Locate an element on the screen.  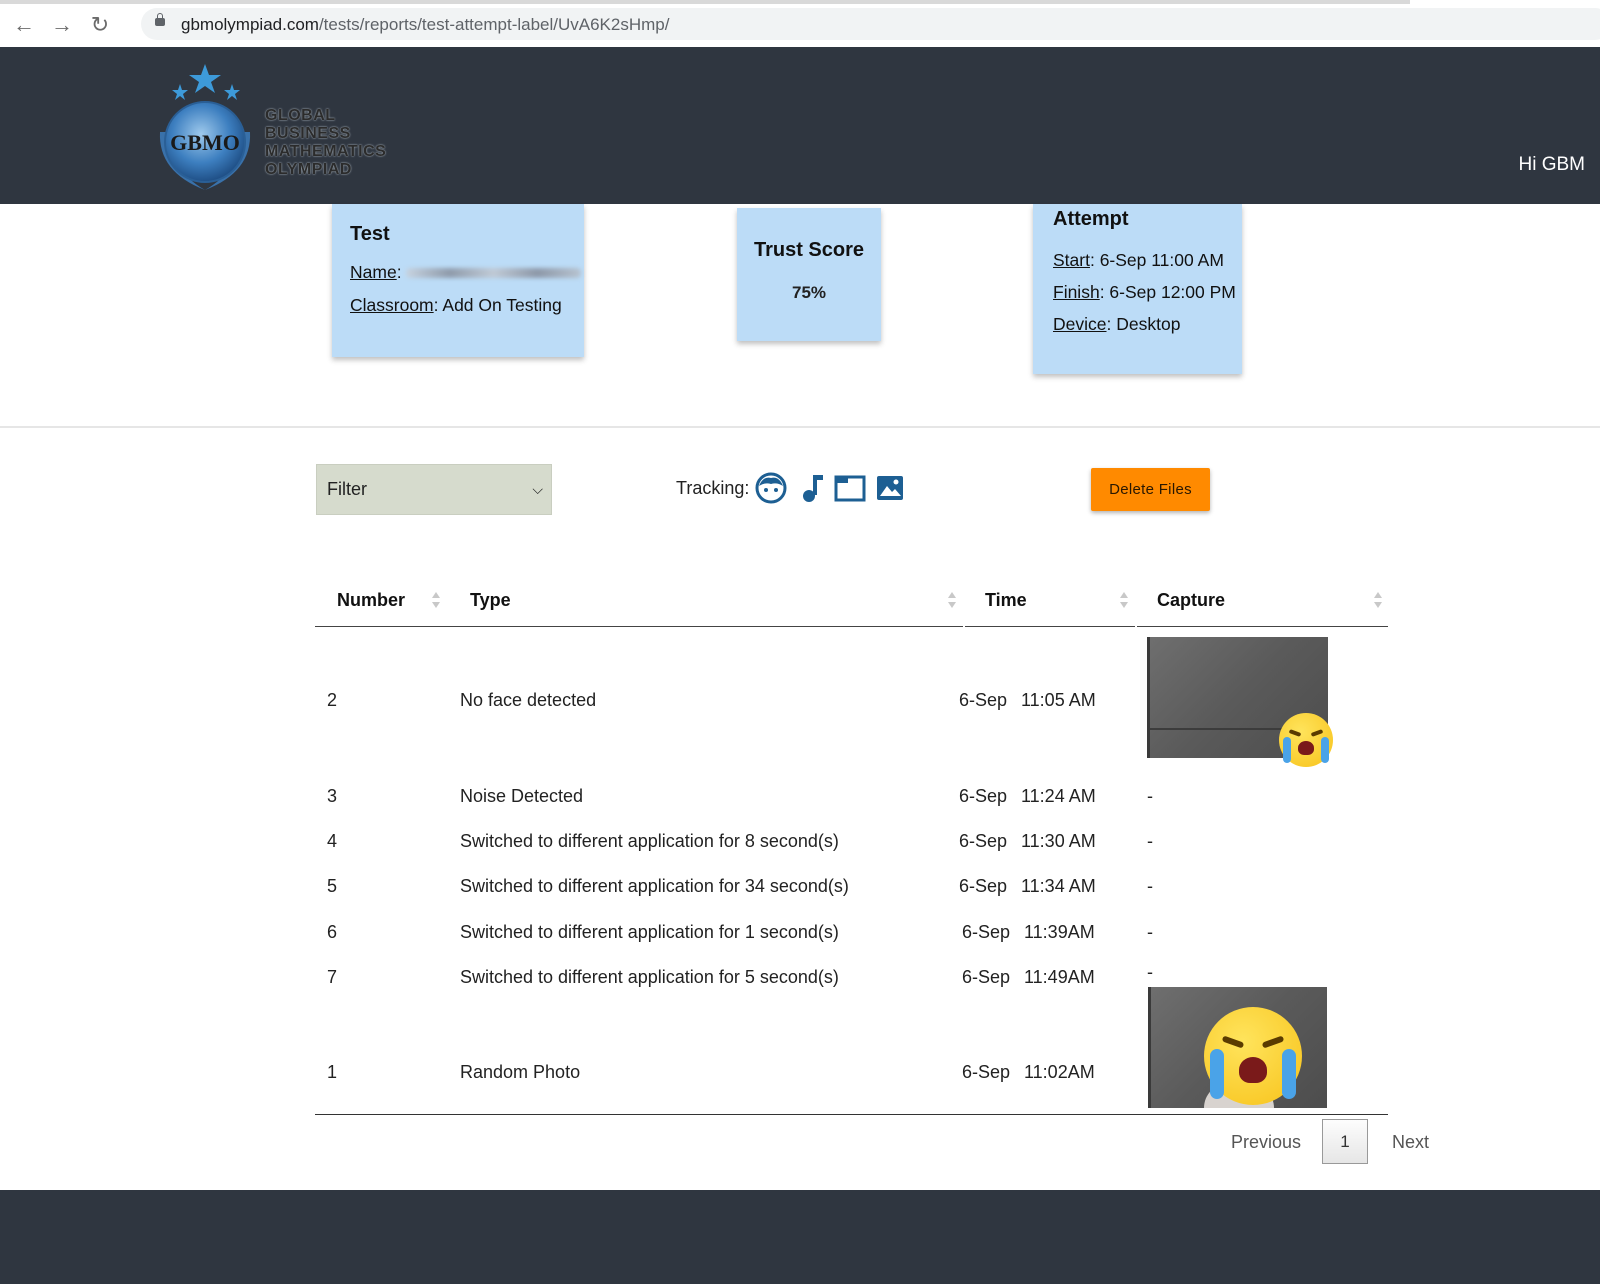
row-number: 6 is located at coordinates (332, 932).